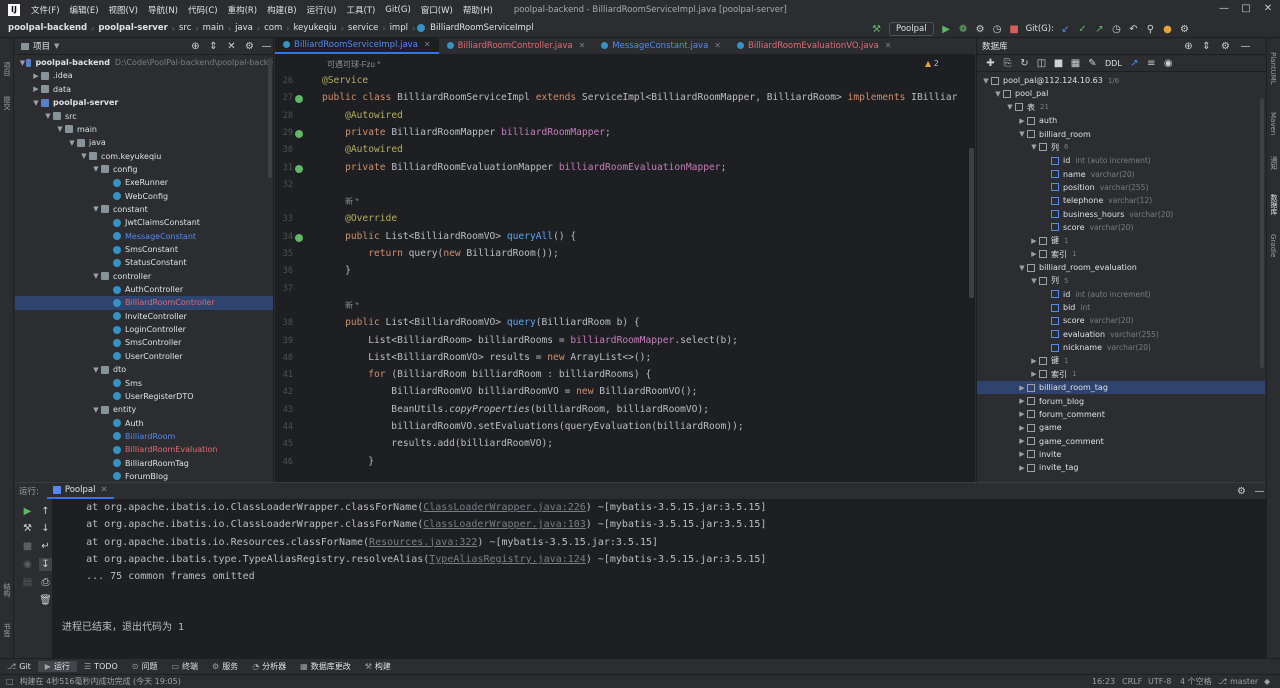  I want to click on add-icon: ⊕, so click(195, 46).